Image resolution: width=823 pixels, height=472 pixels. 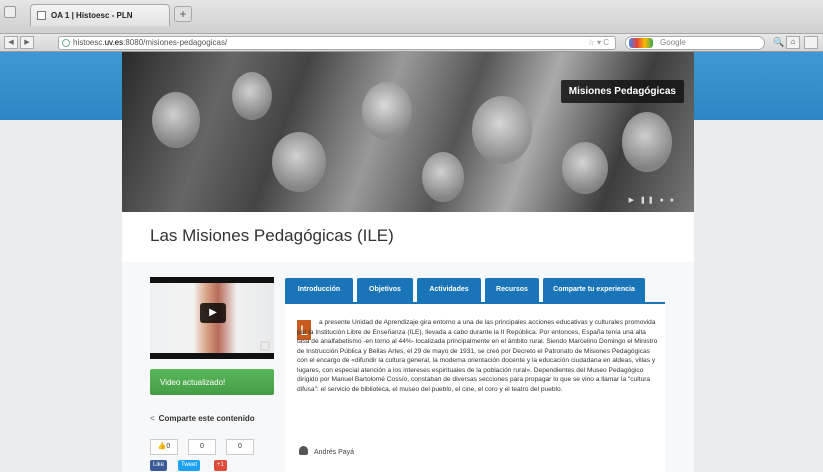 What do you see at coordinates (189, 465) in the screenshot?
I see `tweet-button: Tweet` at bounding box center [189, 465].